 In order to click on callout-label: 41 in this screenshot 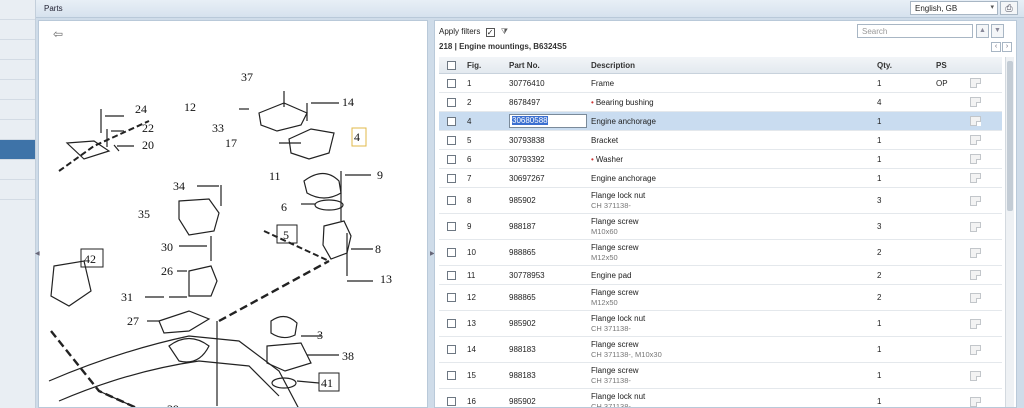, I will do `click(327, 383)`.